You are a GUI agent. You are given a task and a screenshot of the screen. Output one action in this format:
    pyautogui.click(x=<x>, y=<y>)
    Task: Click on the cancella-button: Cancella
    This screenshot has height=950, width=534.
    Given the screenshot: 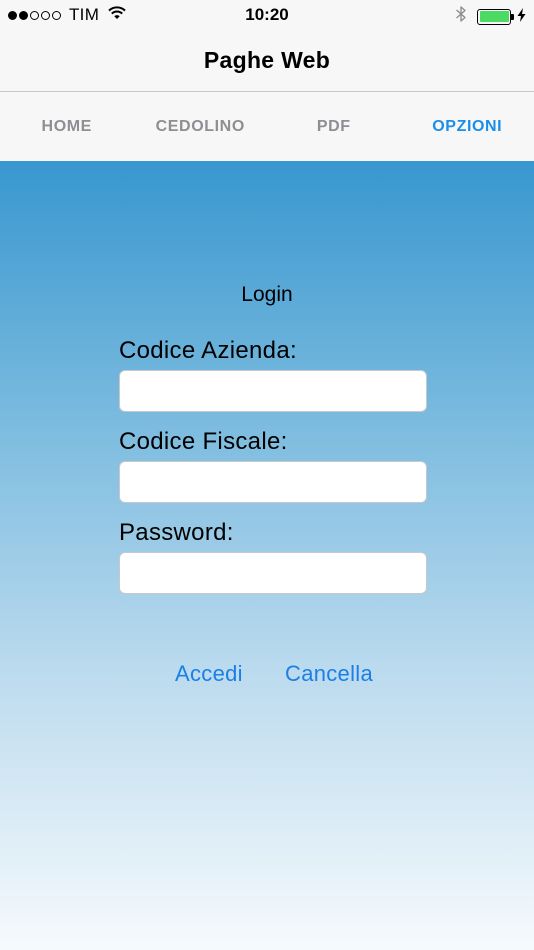 What is the action you would take?
    pyautogui.click(x=329, y=674)
    